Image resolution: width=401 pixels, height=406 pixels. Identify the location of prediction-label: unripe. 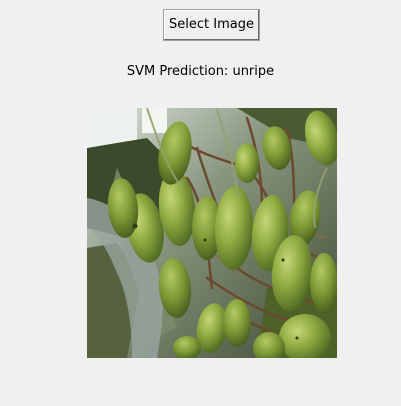
(253, 71).